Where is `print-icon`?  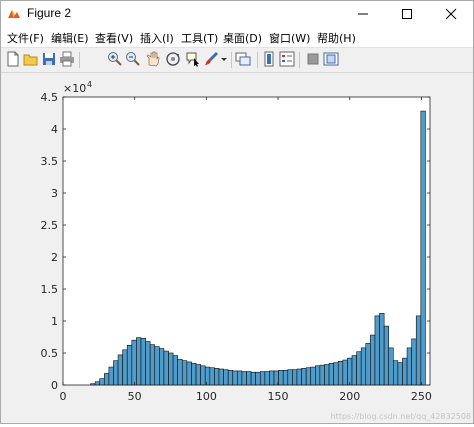 print-icon is located at coordinates (67, 59).